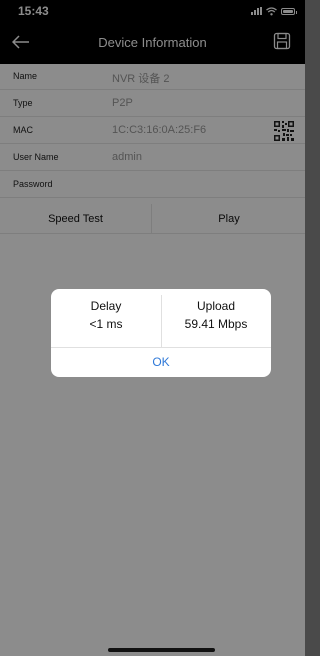 Image resolution: width=320 pixels, height=656 pixels. What do you see at coordinates (161, 333) in the screenshot?
I see `speed-test-dialog: Delay <1 ms Upload 59.41 Mbps OK` at bounding box center [161, 333].